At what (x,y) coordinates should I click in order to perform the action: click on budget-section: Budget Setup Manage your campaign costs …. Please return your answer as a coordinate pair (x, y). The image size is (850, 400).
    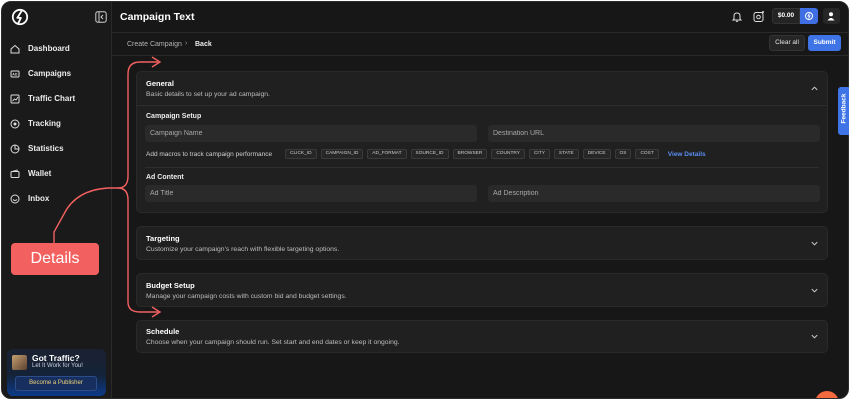
    Looking at the image, I should click on (482, 290).